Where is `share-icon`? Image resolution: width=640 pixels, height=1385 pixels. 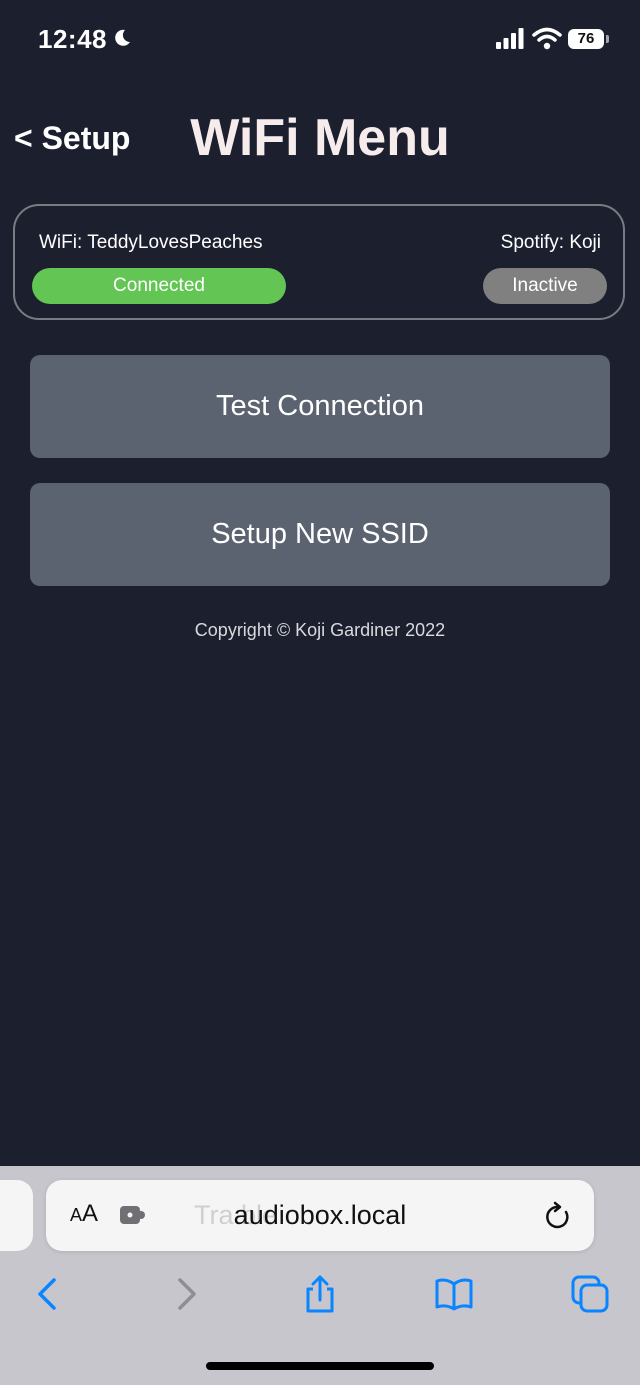
share-icon is located at coordinates (320, 1294).